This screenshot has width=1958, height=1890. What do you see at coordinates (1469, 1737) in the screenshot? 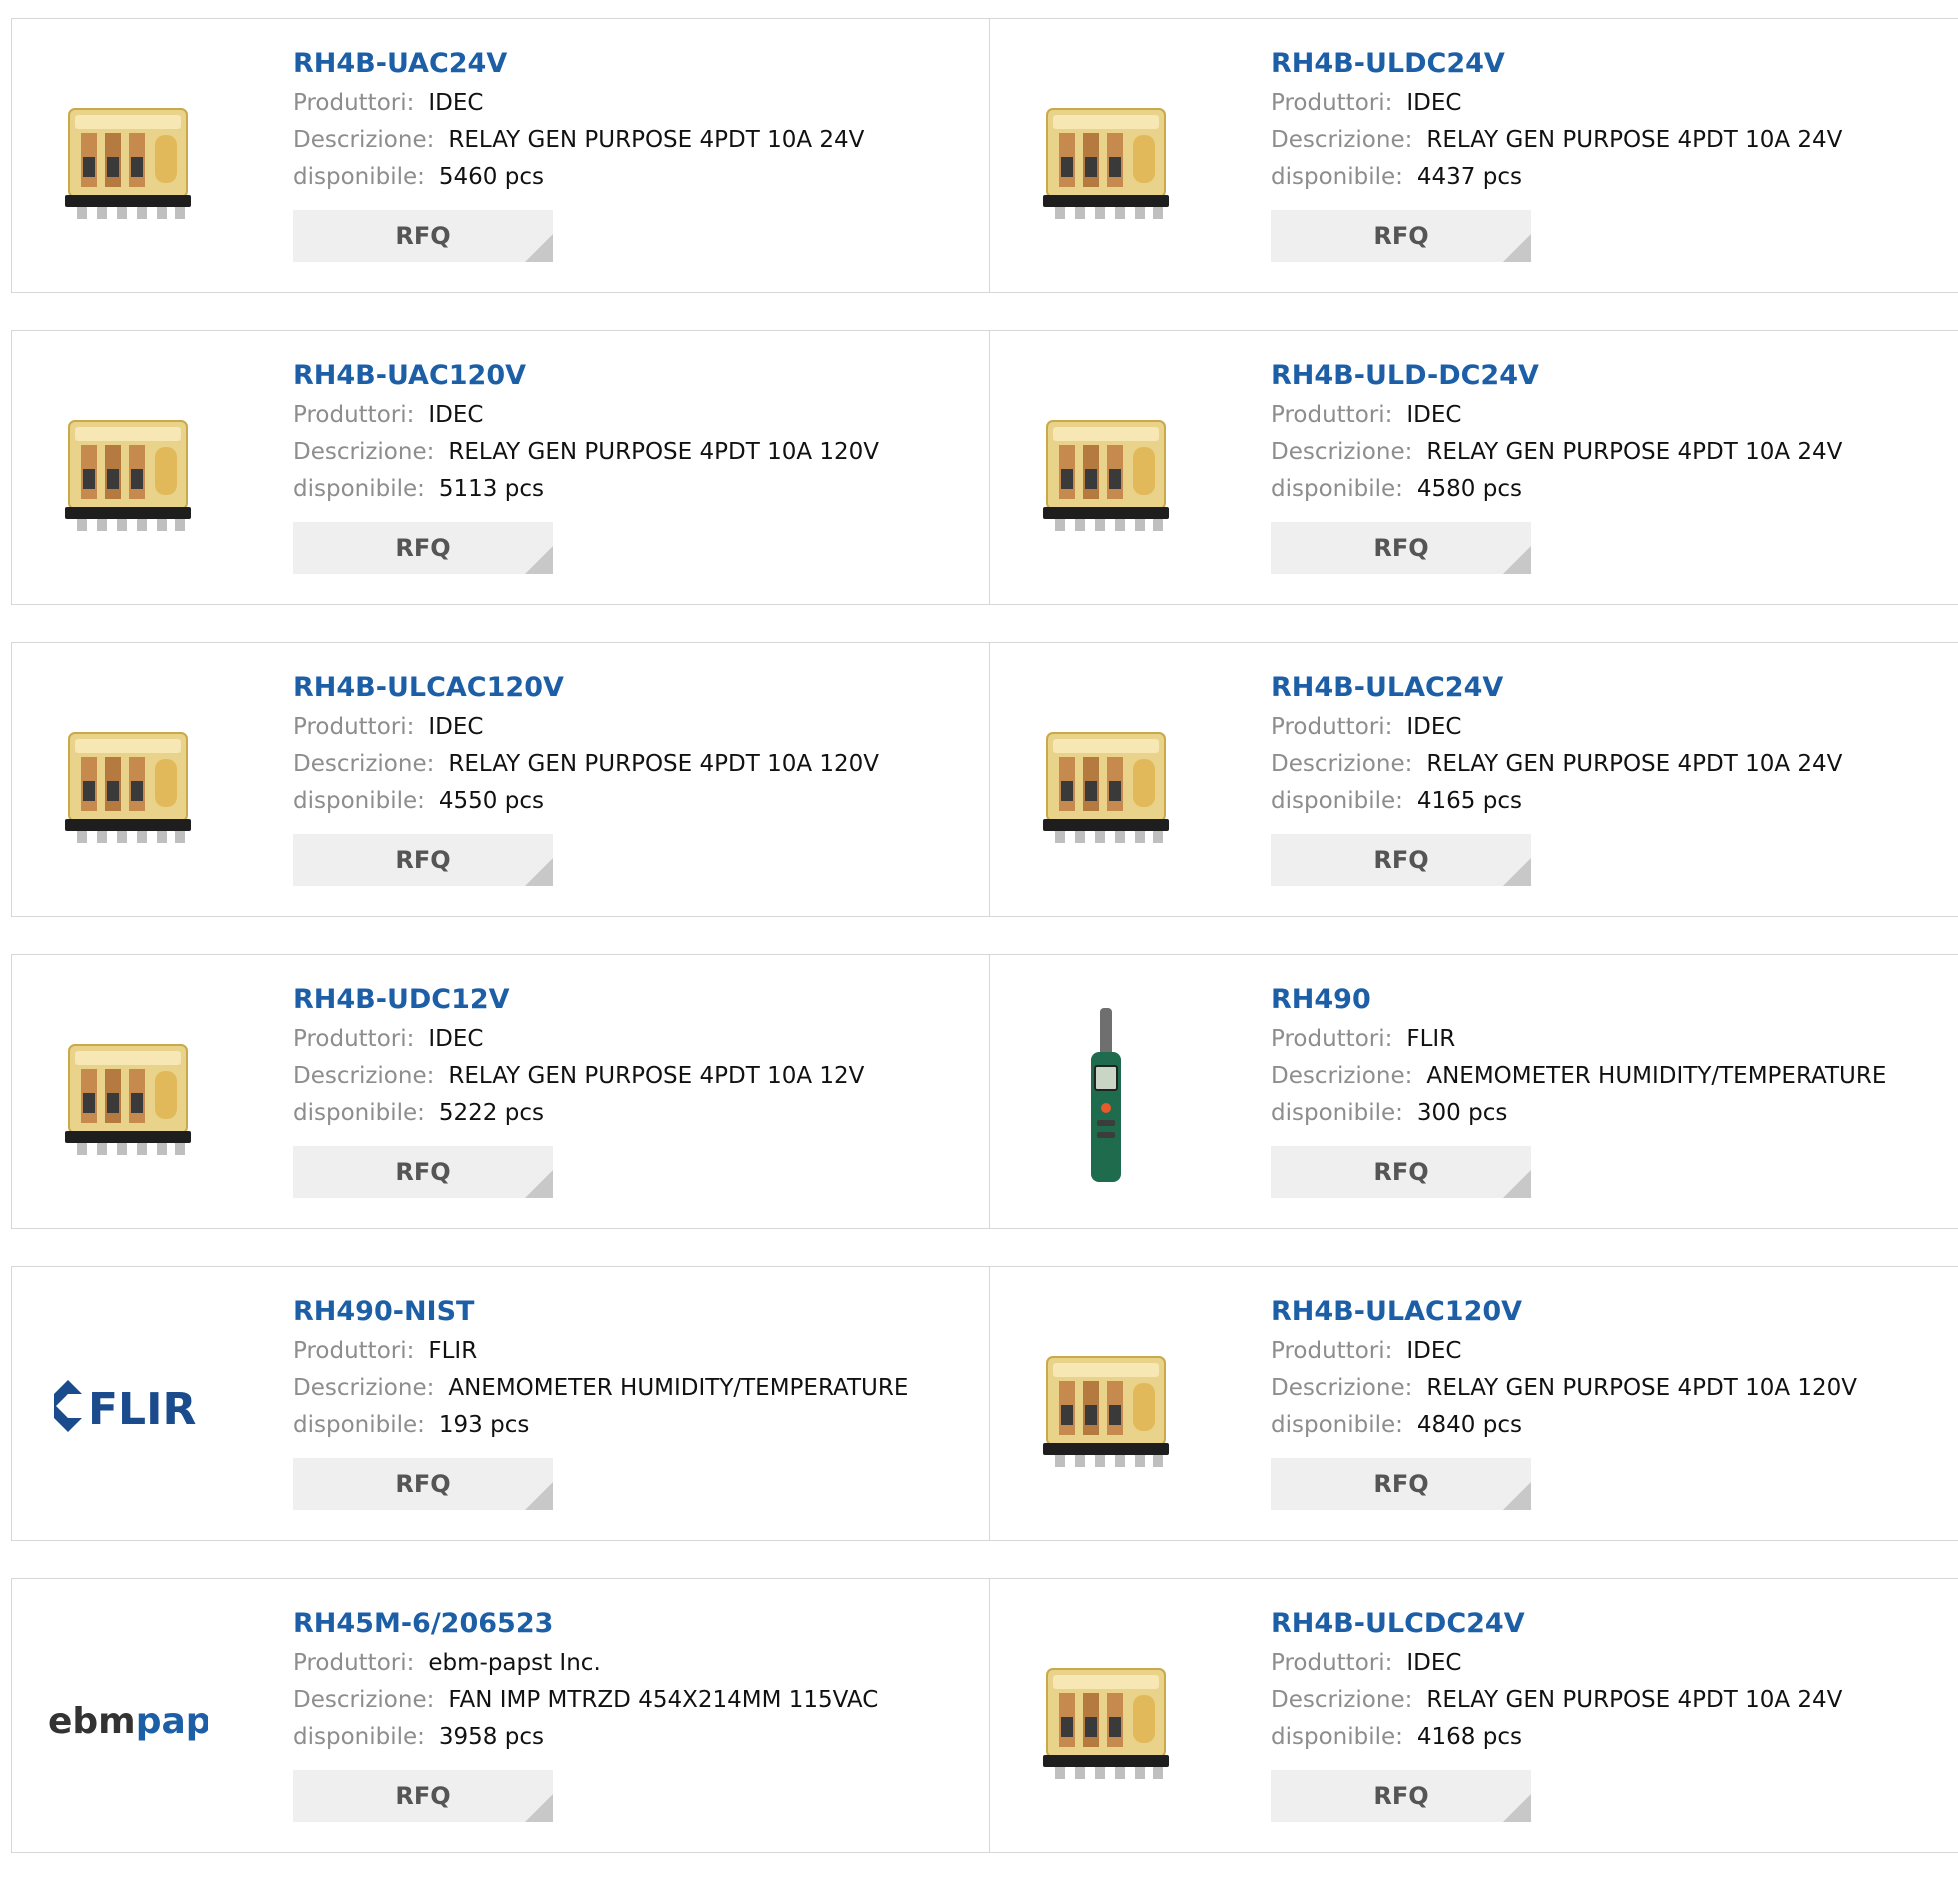
I see `availability-value: 4168 pcs` at bounding box center [1469, 1737].